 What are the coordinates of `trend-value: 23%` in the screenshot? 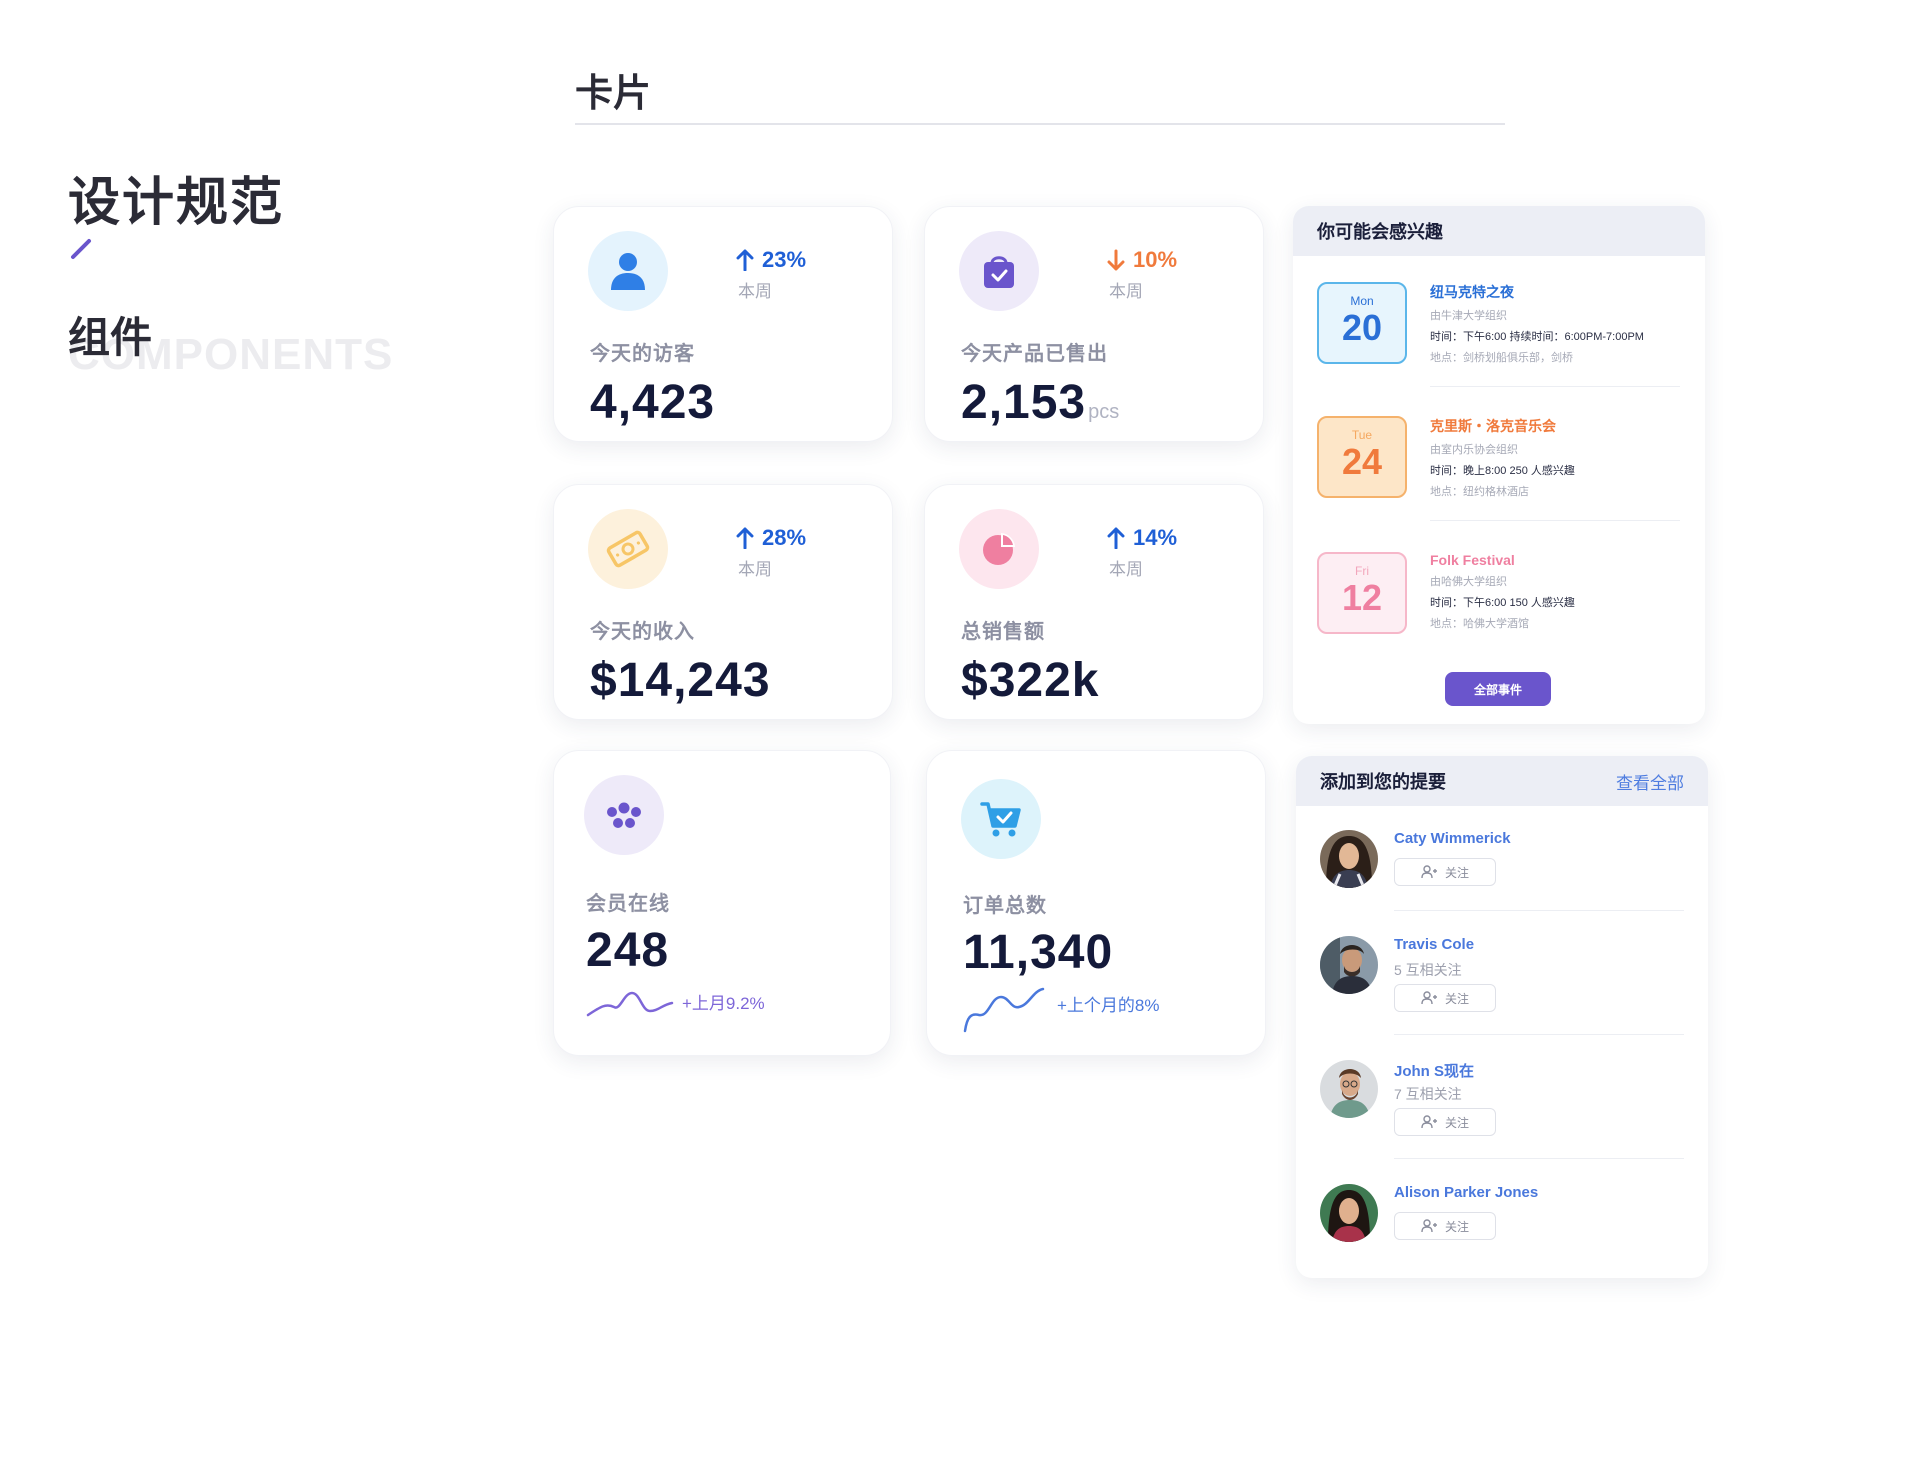 It's located at (784, 259).